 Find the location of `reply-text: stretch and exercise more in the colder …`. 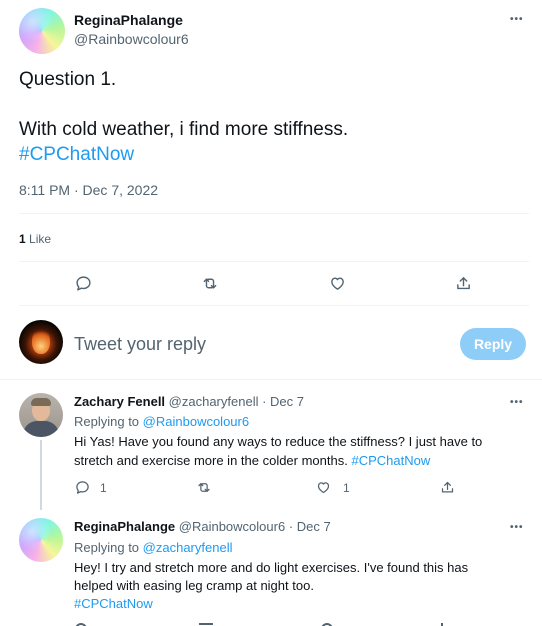

reply-text: stretch and exercise more in the colder … is located at coordinates (211, 460).